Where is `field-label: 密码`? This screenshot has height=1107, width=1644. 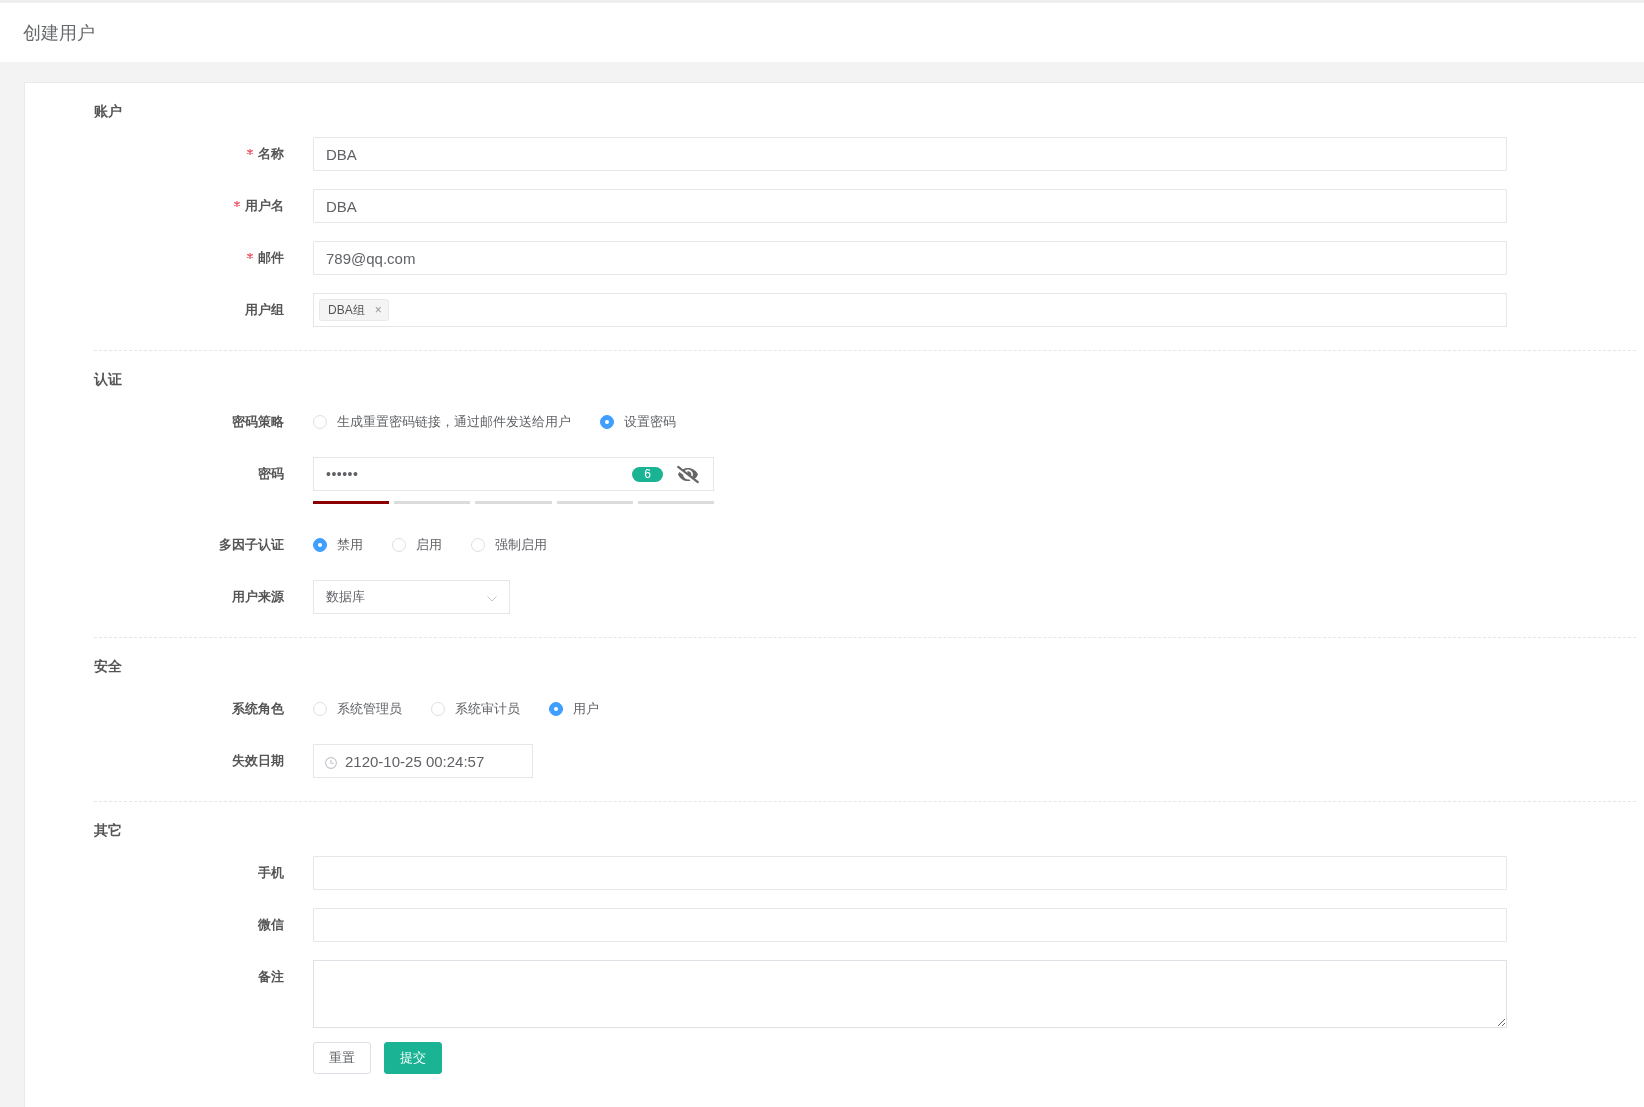
field-label: 密码 is located at coordinates (271, 474).